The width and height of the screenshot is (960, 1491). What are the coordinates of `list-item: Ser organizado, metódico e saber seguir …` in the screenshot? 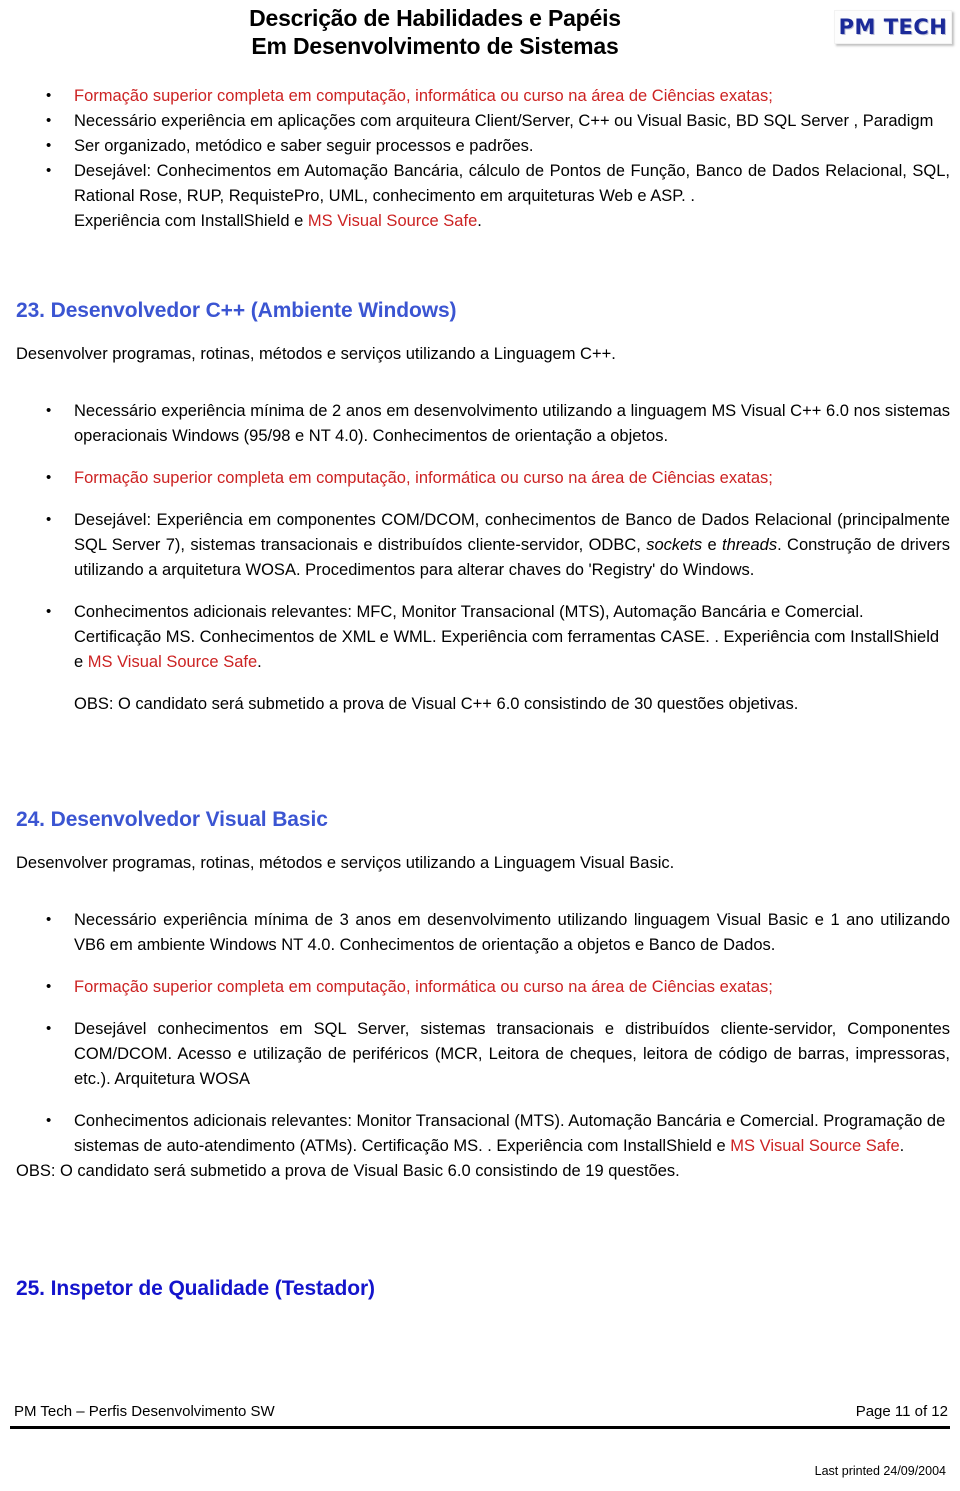 It's located at (481, 146).